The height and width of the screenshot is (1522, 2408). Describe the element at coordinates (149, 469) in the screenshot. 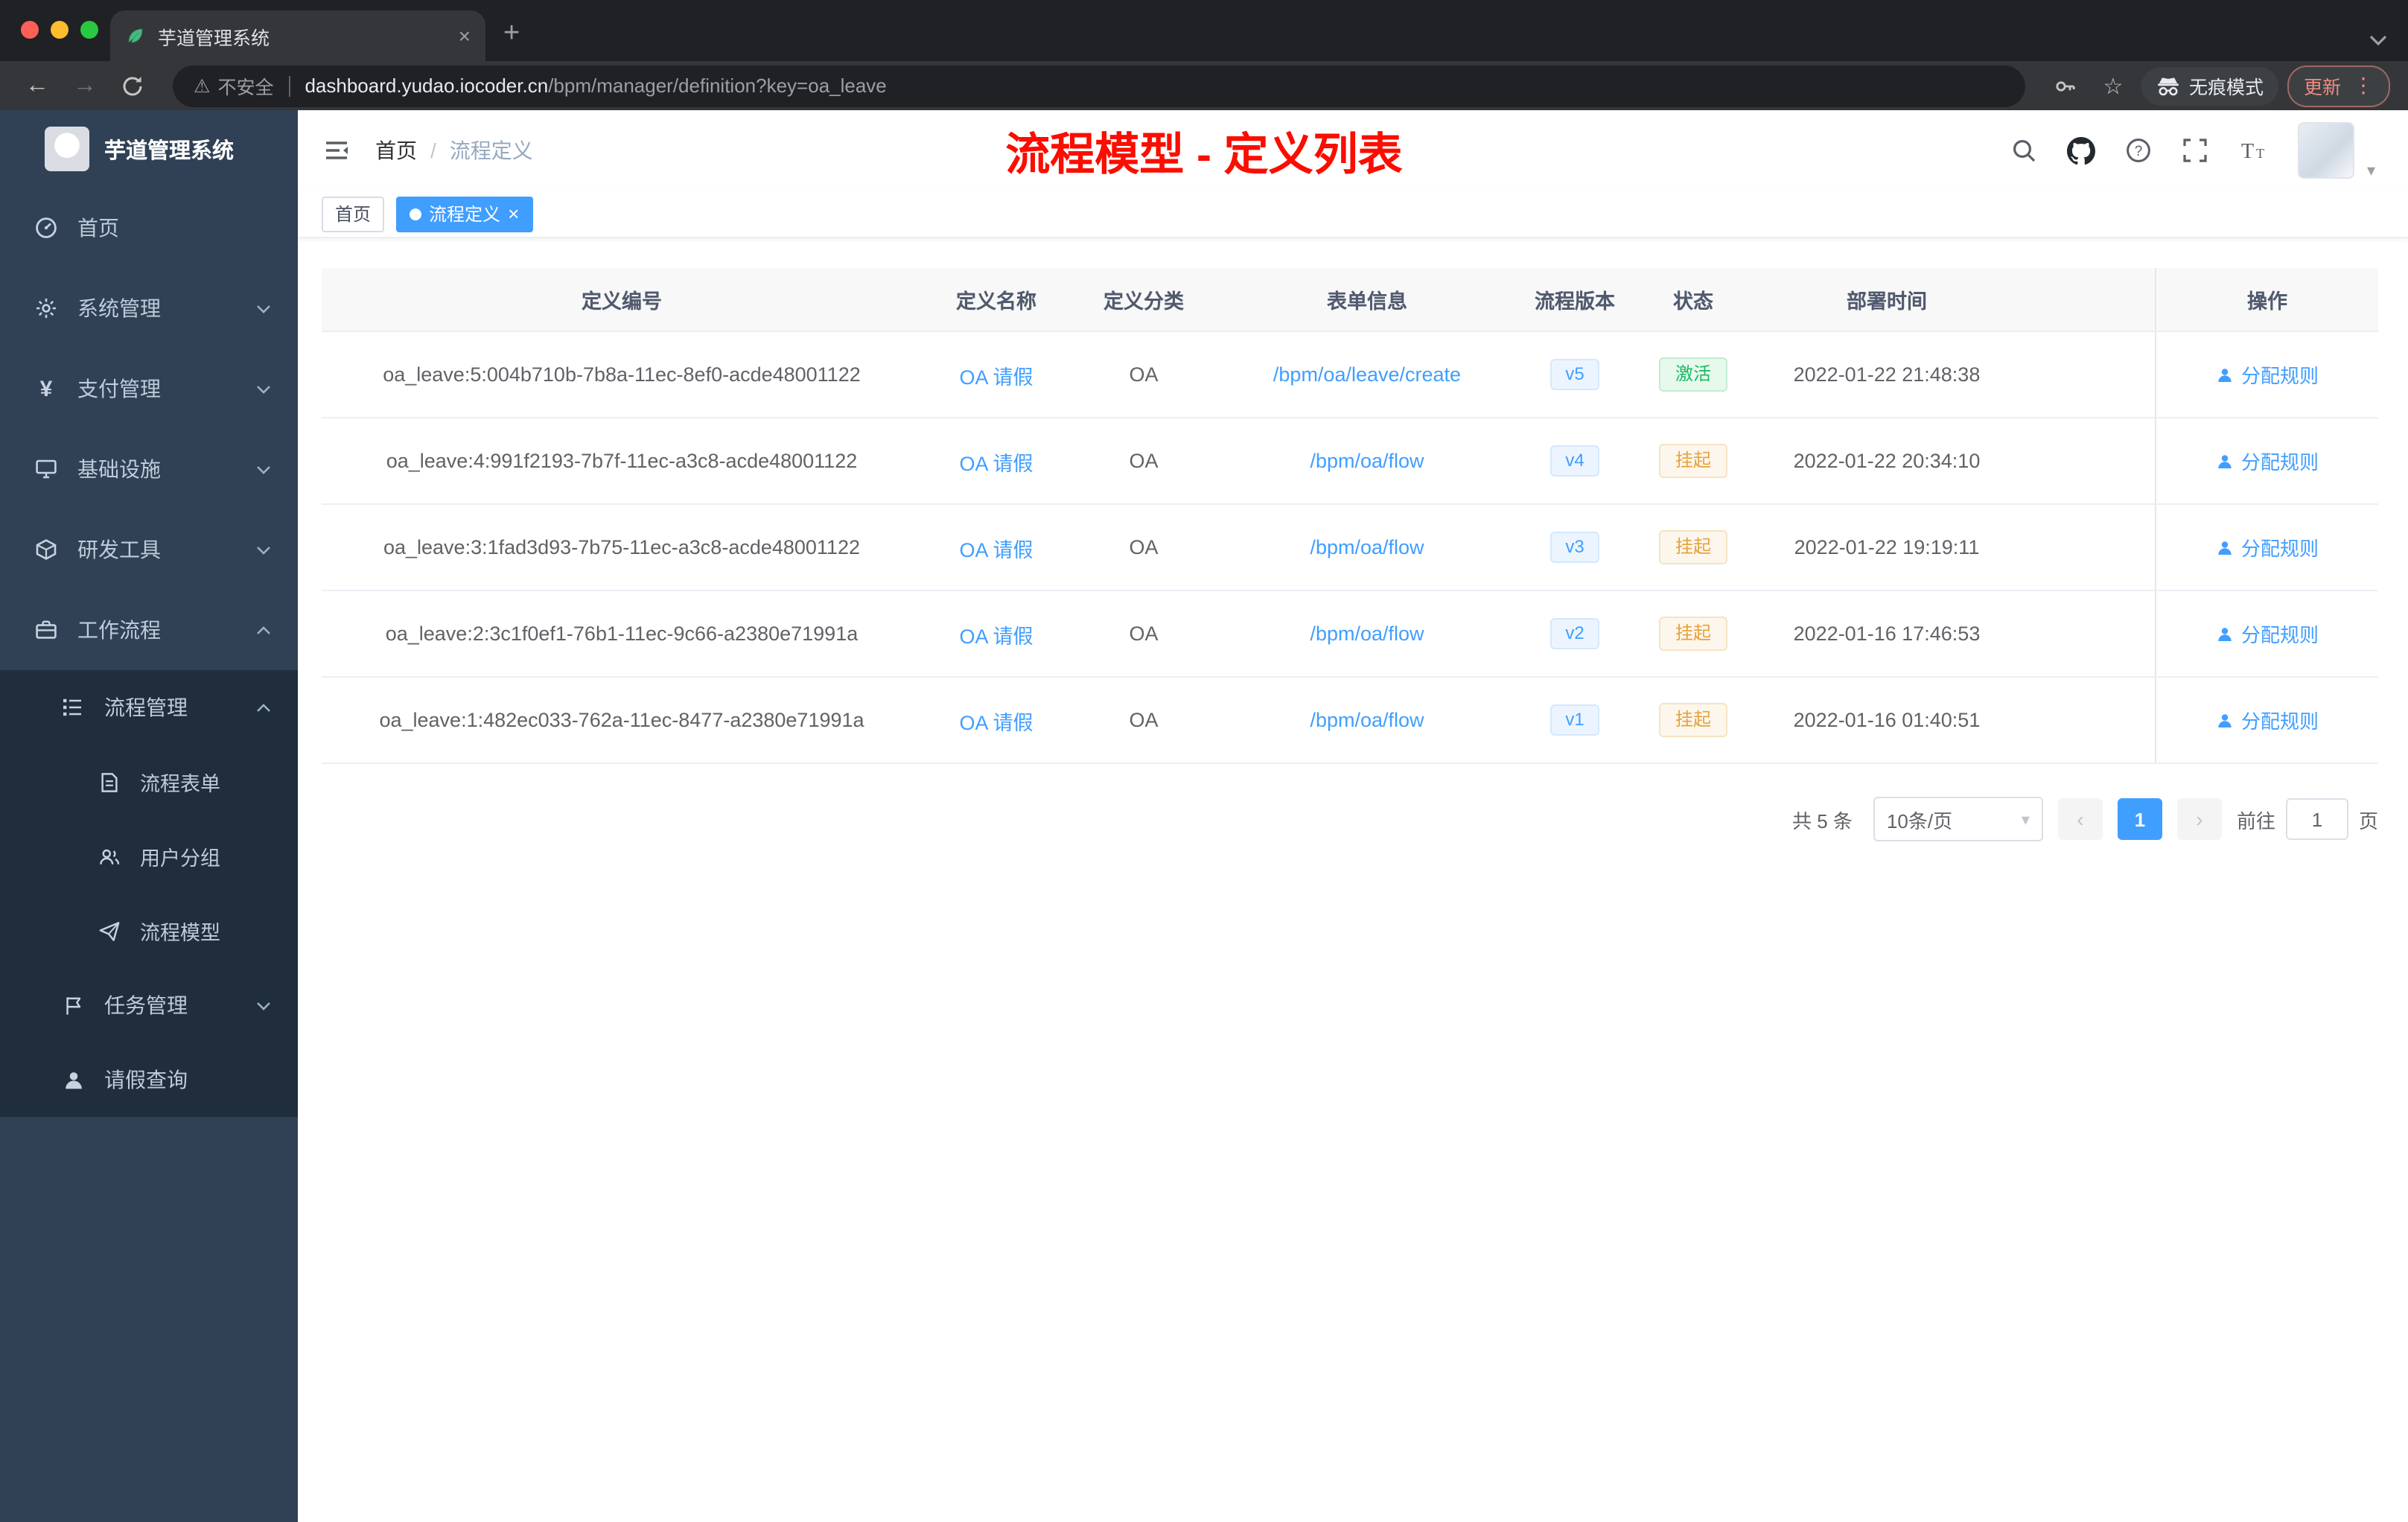

I see `sidebar-item-infrastructure: 基础设施` at that location.